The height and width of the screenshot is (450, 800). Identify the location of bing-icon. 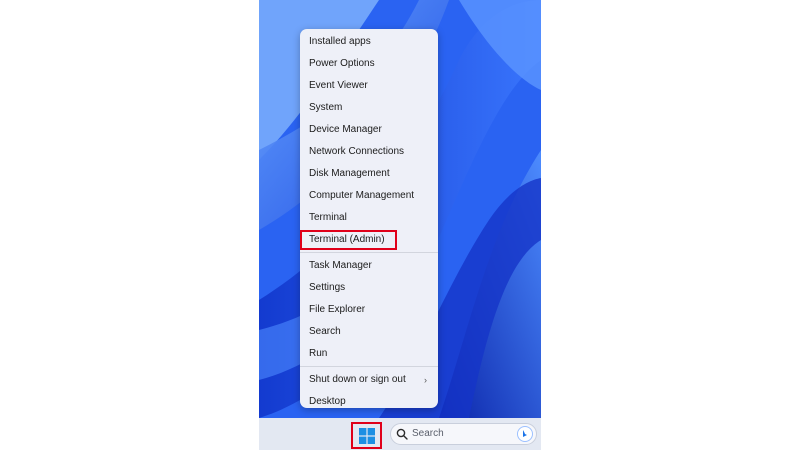
(525, 434).